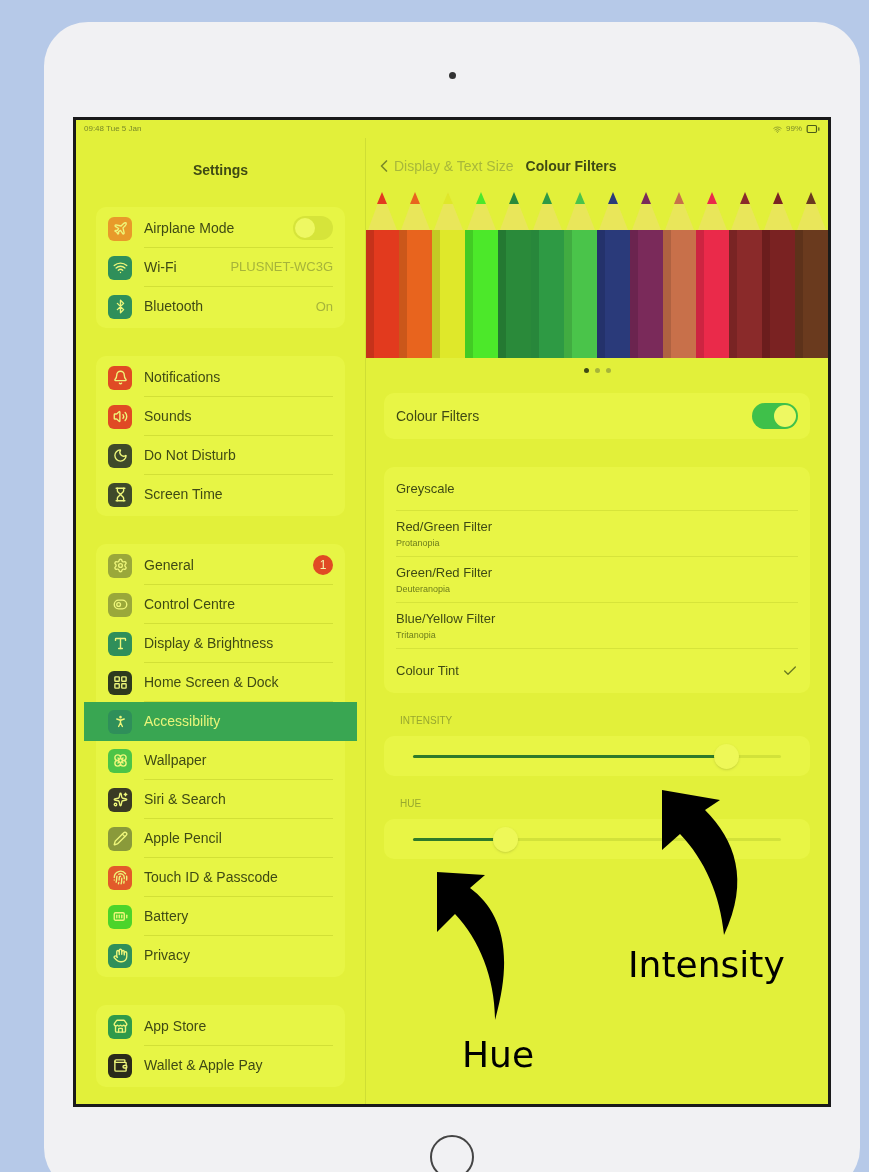 This screenshot has width=869, height=1172. Describe the element at coordinates (209, 643) in the screenshot. I see `row-label: Display & Brightness` at that location.